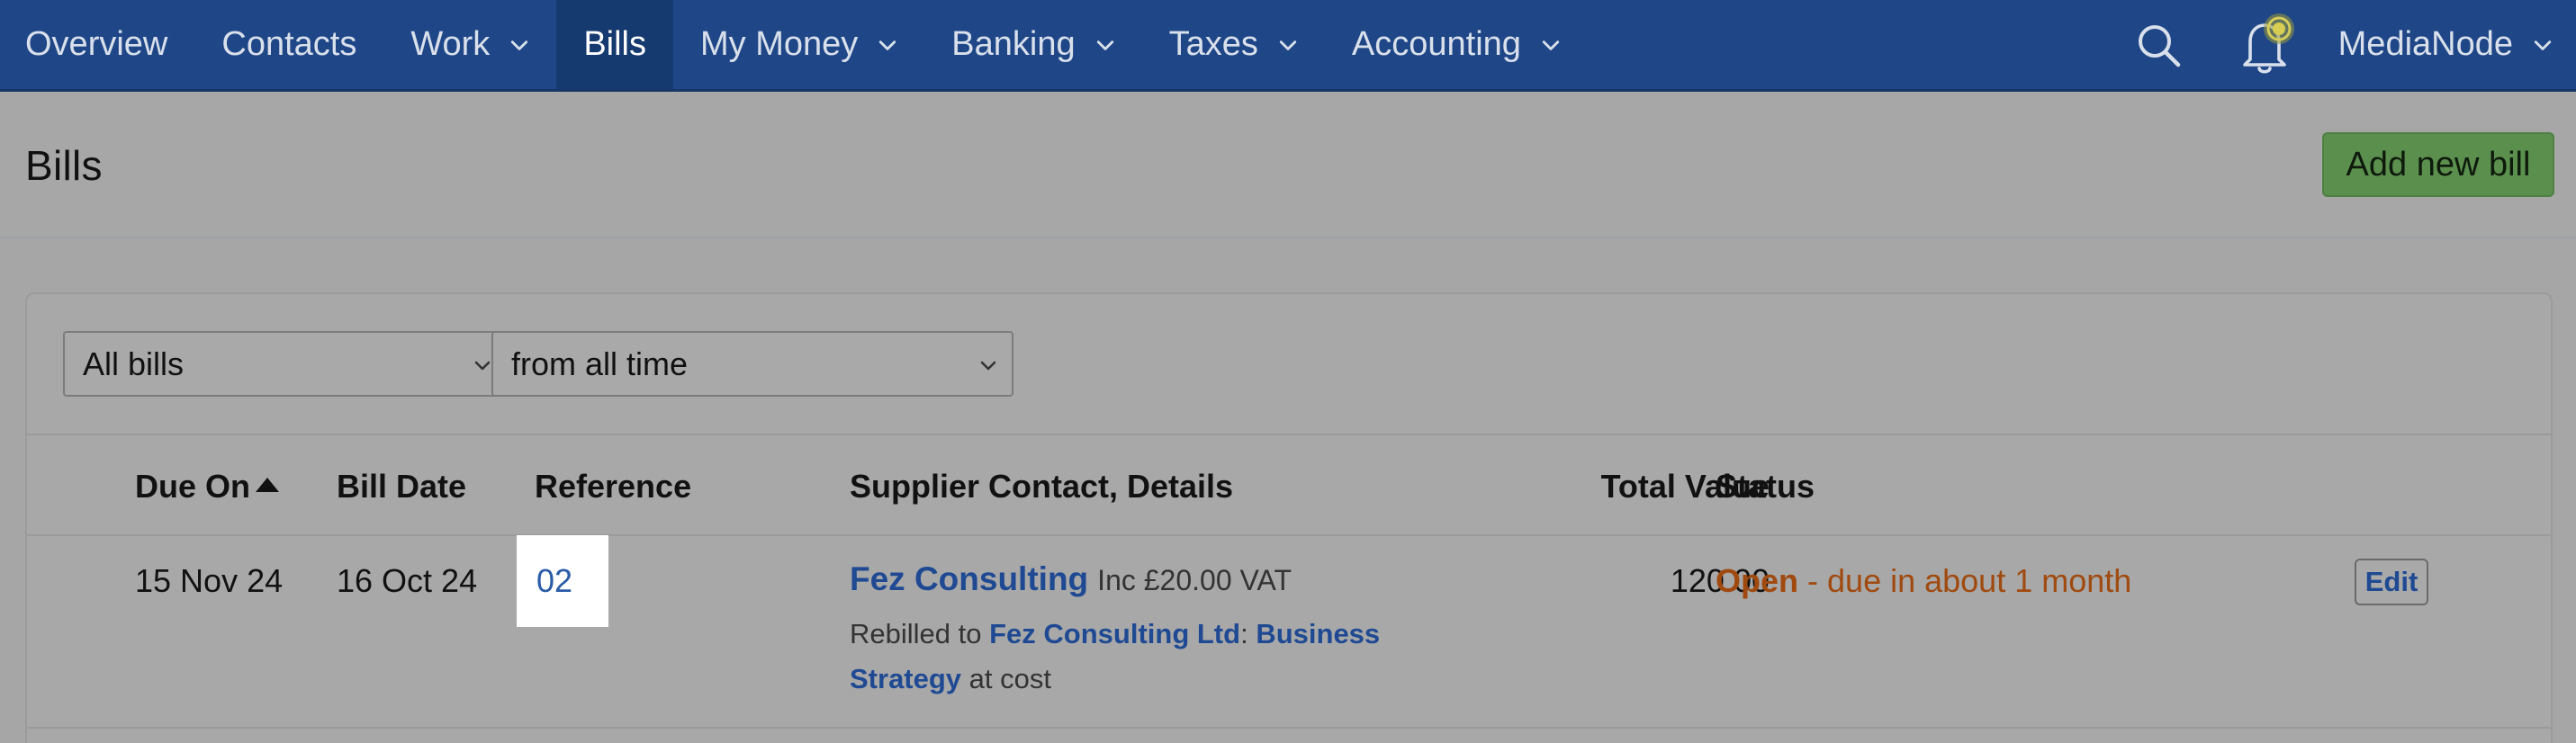 This screenshot has height=743, width=2576. Describe the element at coordinates (268, 485) in the screenshot. I see `sort-ascending-icon` at that location.